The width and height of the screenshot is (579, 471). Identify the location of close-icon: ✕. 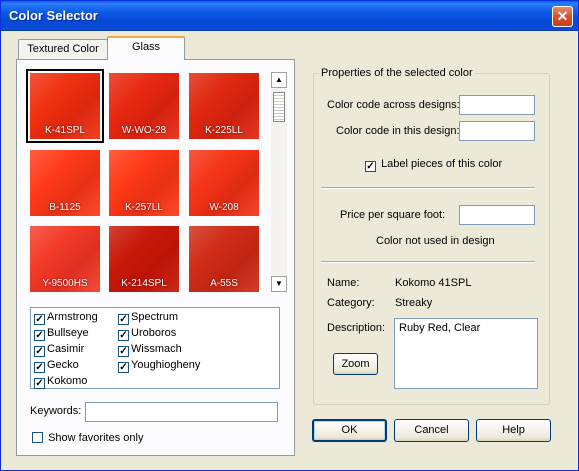
(562, 16).